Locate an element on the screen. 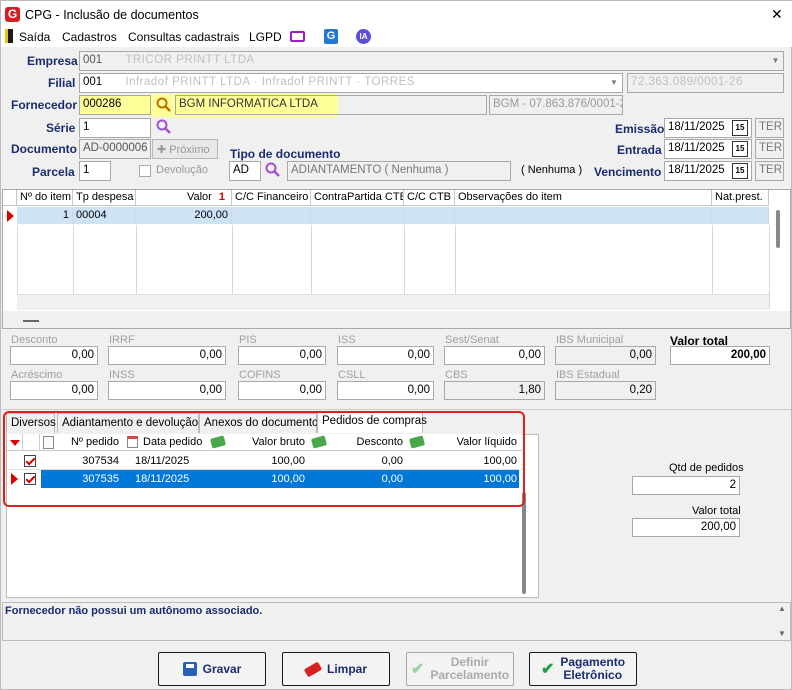 The width and height of the screenshot is (792, 690). iss-label: ISS is located at coordinates (347, 340).